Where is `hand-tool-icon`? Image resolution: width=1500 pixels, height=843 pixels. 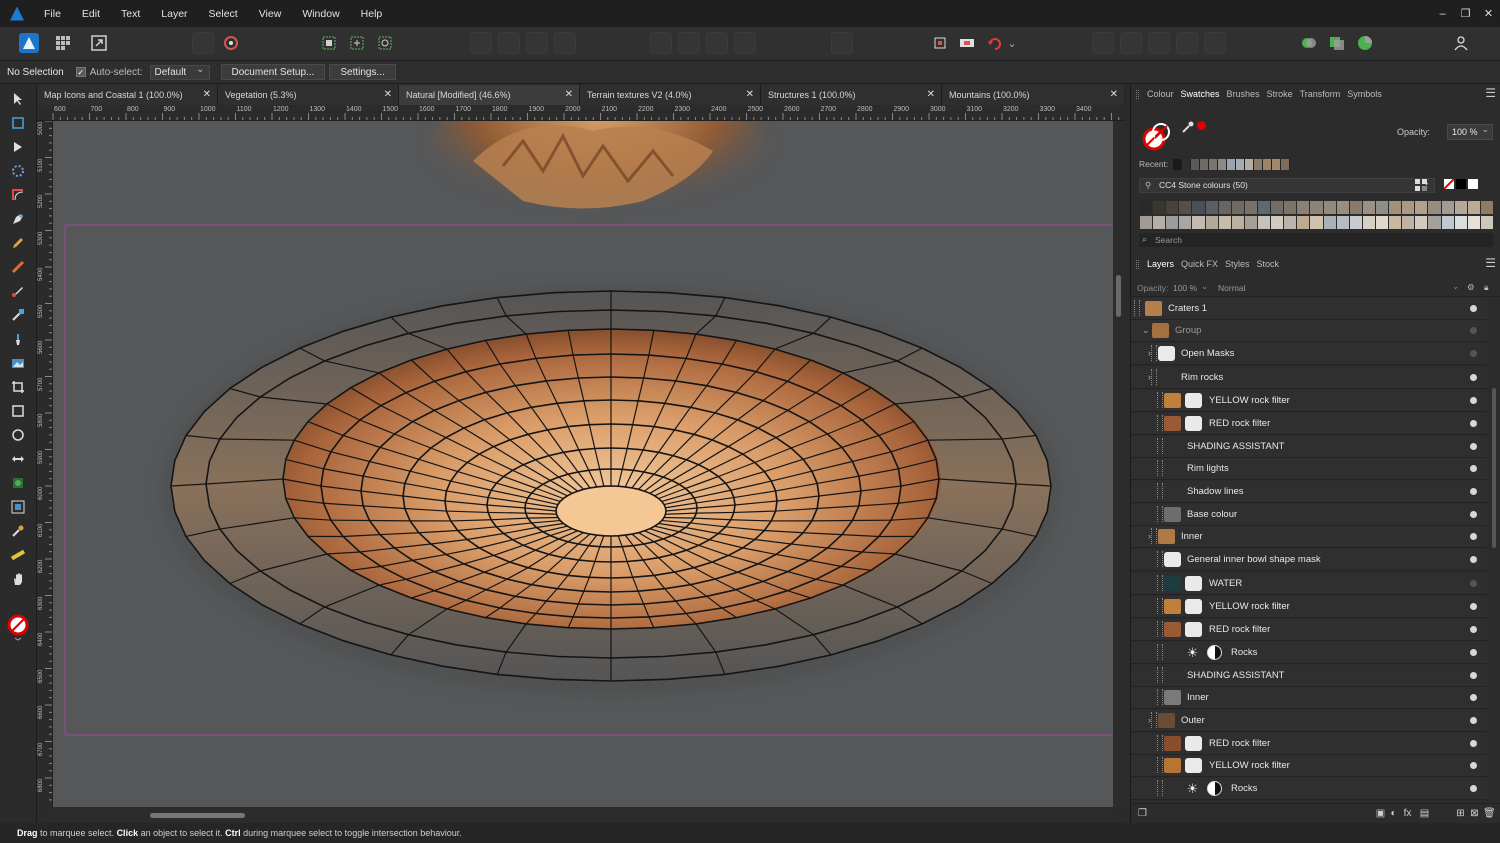
hand-tool-icon is located at coordinates (18, 579).